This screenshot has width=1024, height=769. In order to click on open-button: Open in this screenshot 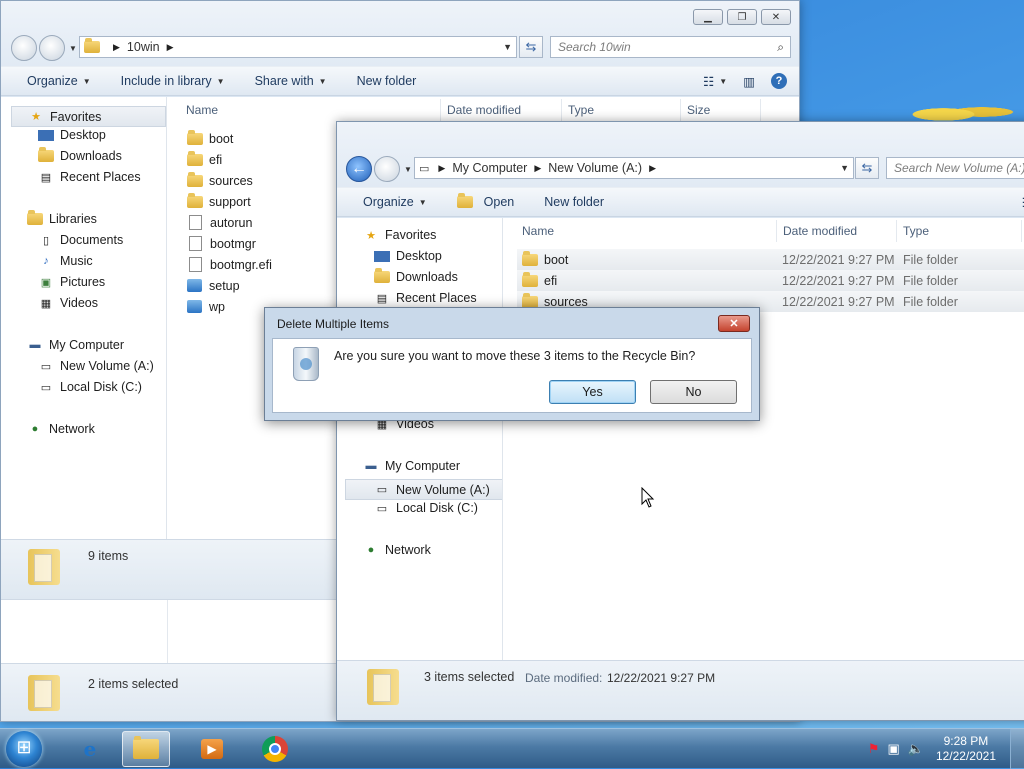, I will do `click(485, 201)`.